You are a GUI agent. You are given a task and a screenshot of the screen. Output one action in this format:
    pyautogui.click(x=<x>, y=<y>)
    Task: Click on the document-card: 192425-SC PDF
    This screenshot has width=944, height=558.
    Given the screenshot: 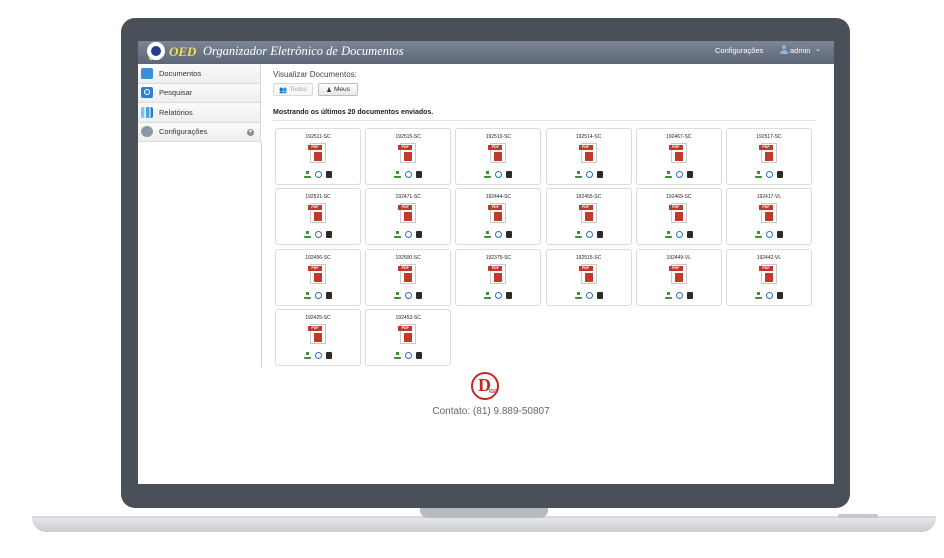 What is the action you would take?
    pyautogui.click(x=318, y=338)
    